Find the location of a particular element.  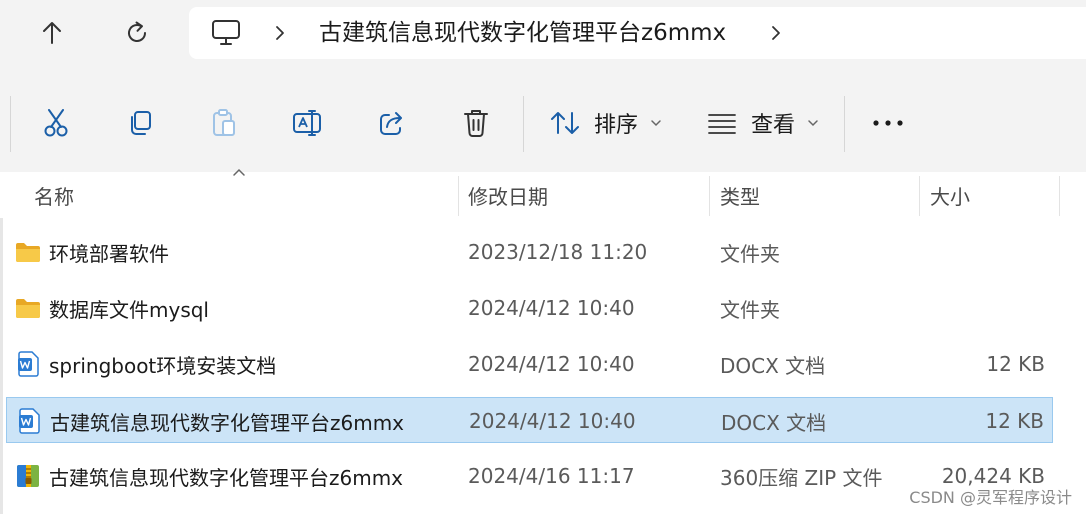

share-icon is located at coordinates (391, 123).